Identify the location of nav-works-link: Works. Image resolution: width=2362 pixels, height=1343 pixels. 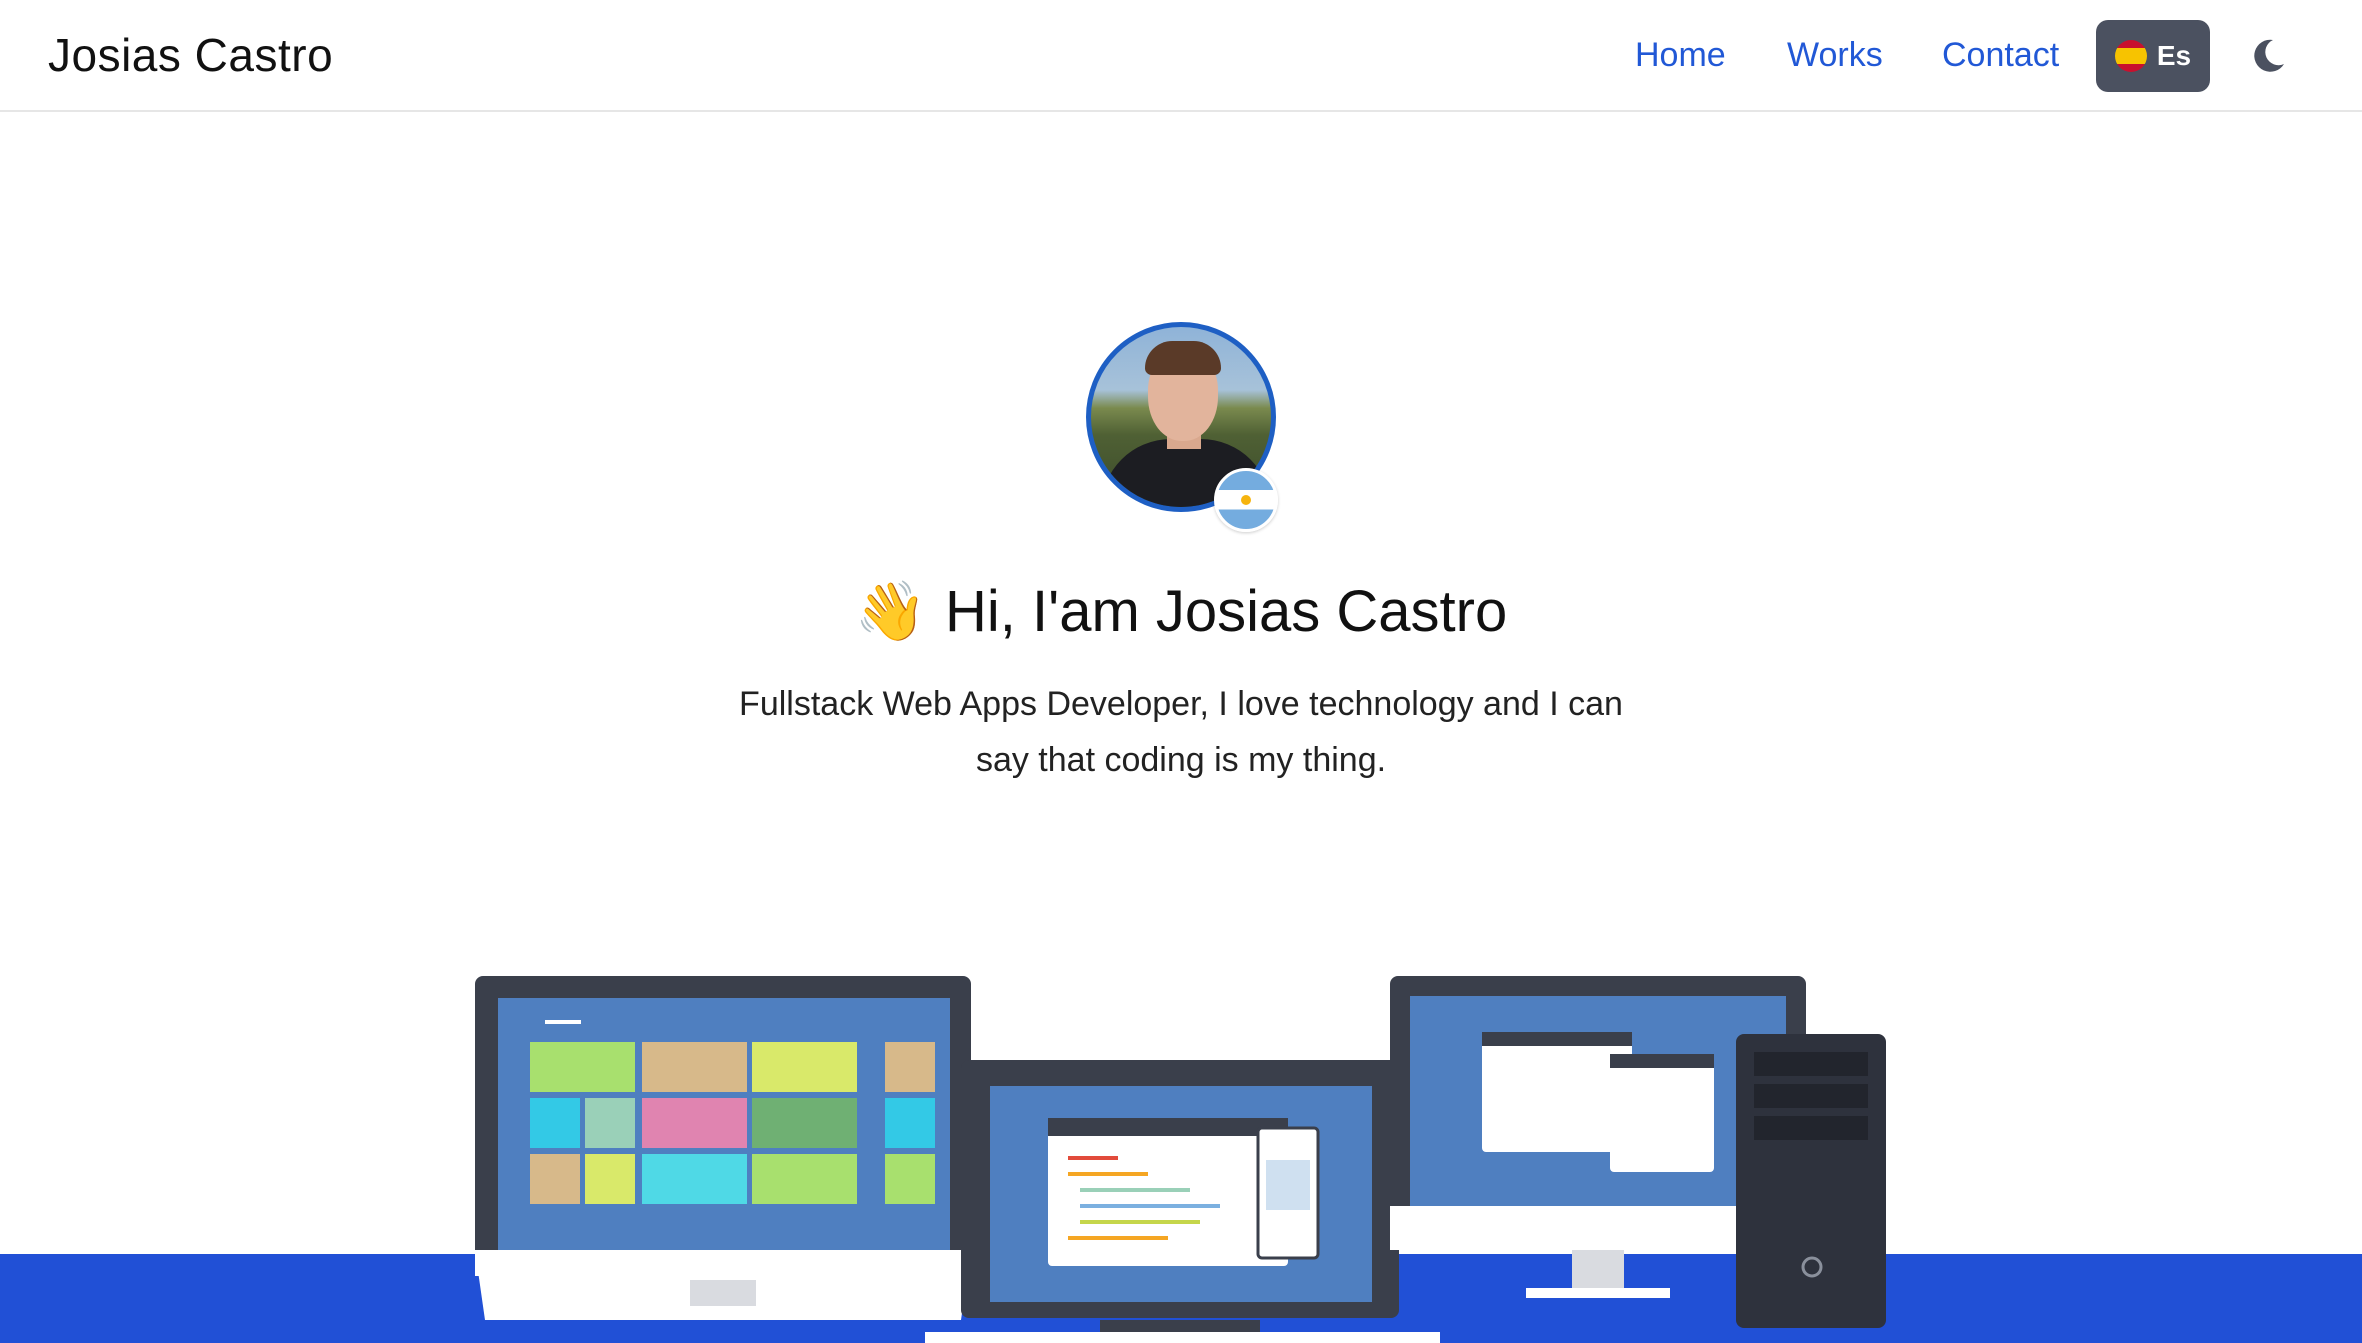
(1835, 55).